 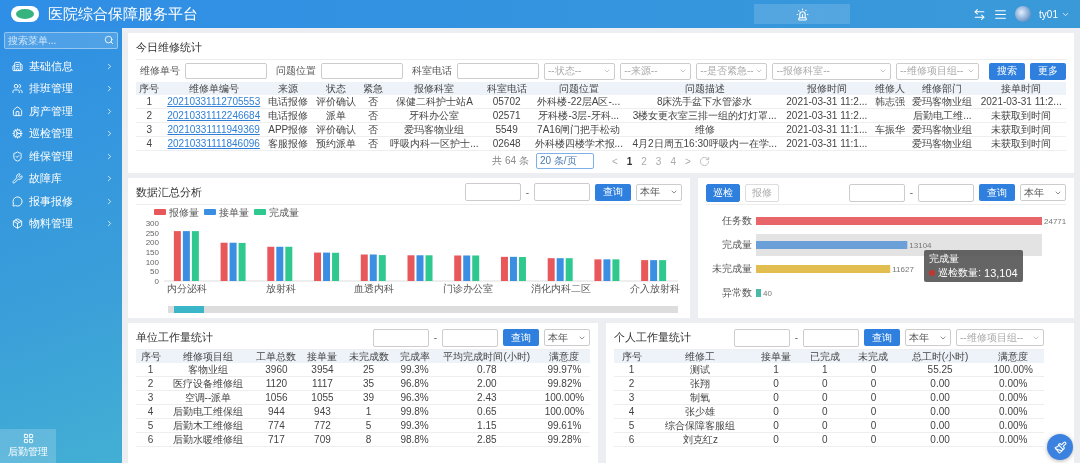 I want to click on table-cell: 5, so click(x=151, y=425).